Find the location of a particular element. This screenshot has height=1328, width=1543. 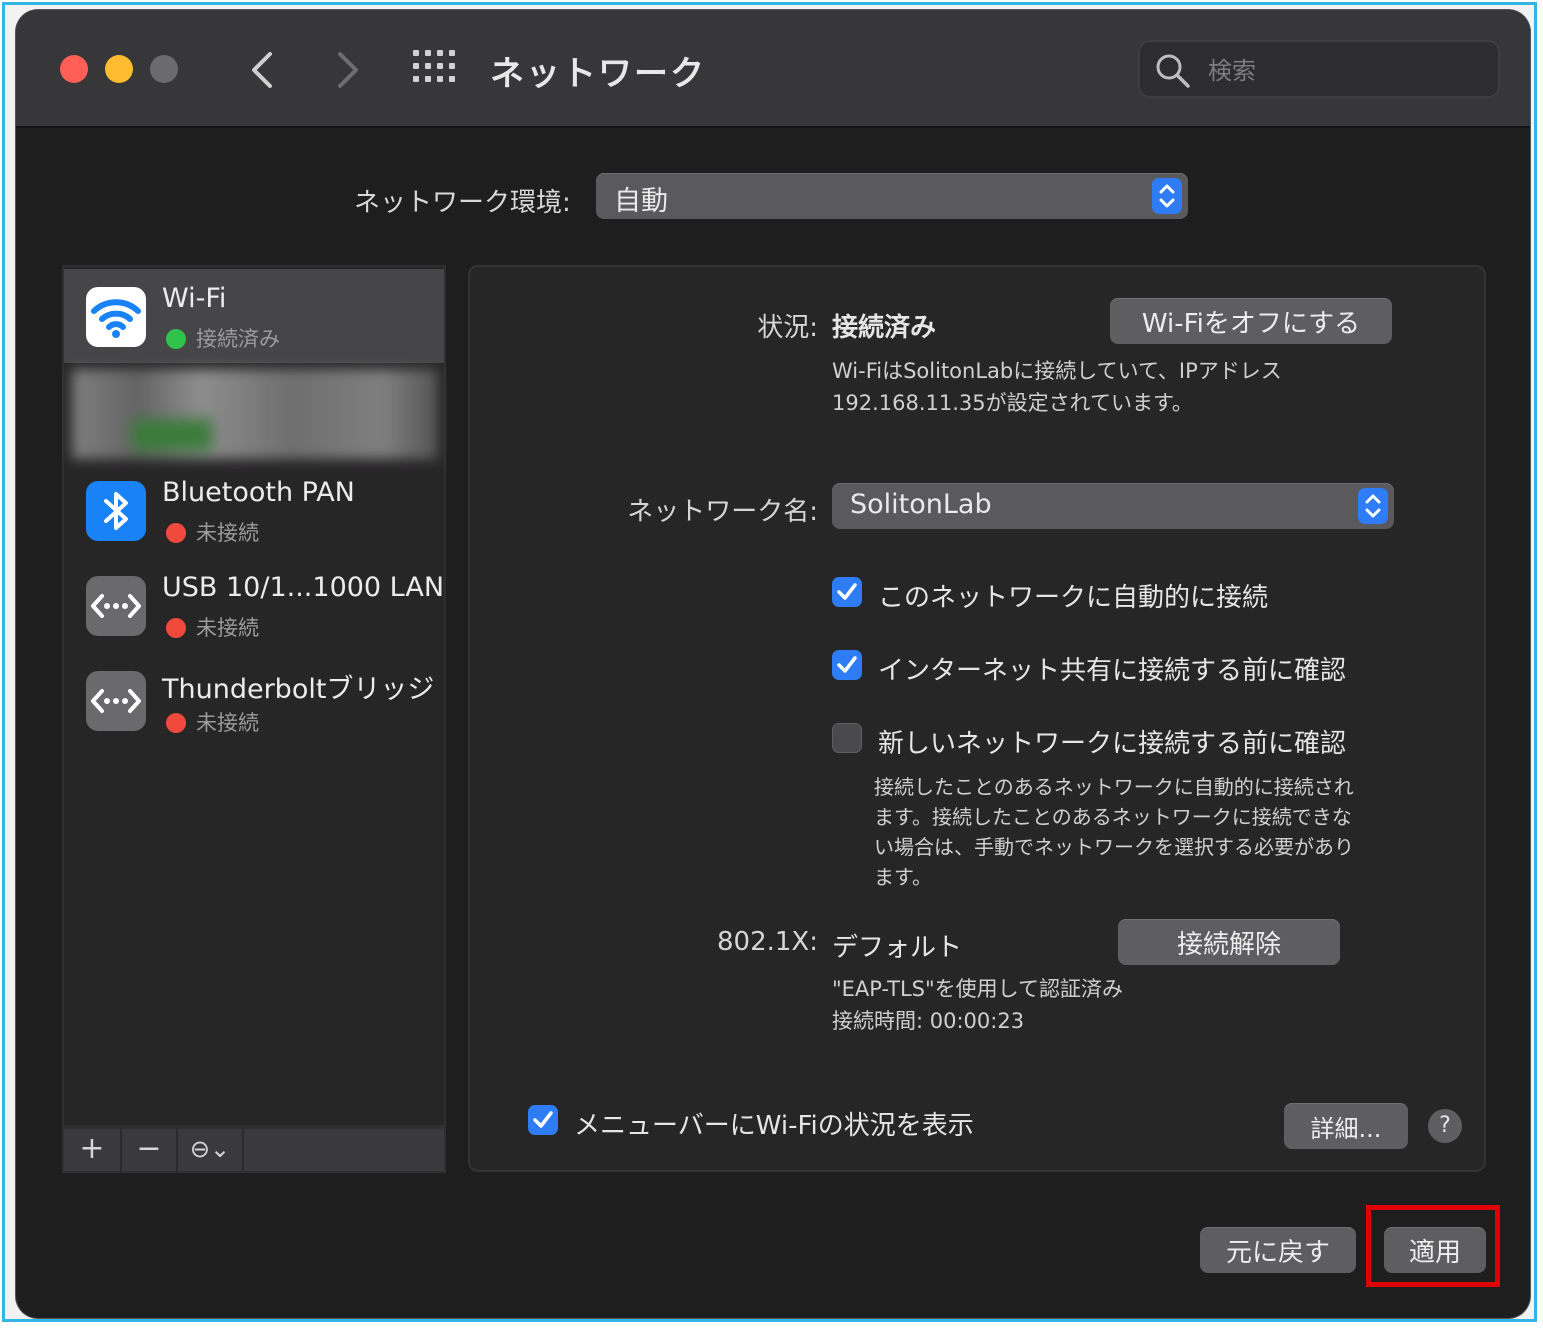

join-note-line: ます。接続したことのあるネットワークに接続できな is located at coordinates (1113, 817).